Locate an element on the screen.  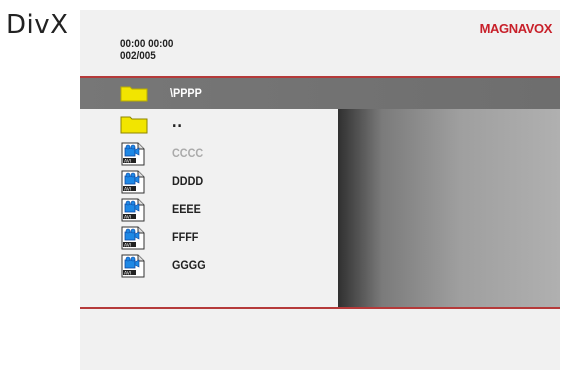
list-item-label: EEEE is located at coordinates (186, 209).